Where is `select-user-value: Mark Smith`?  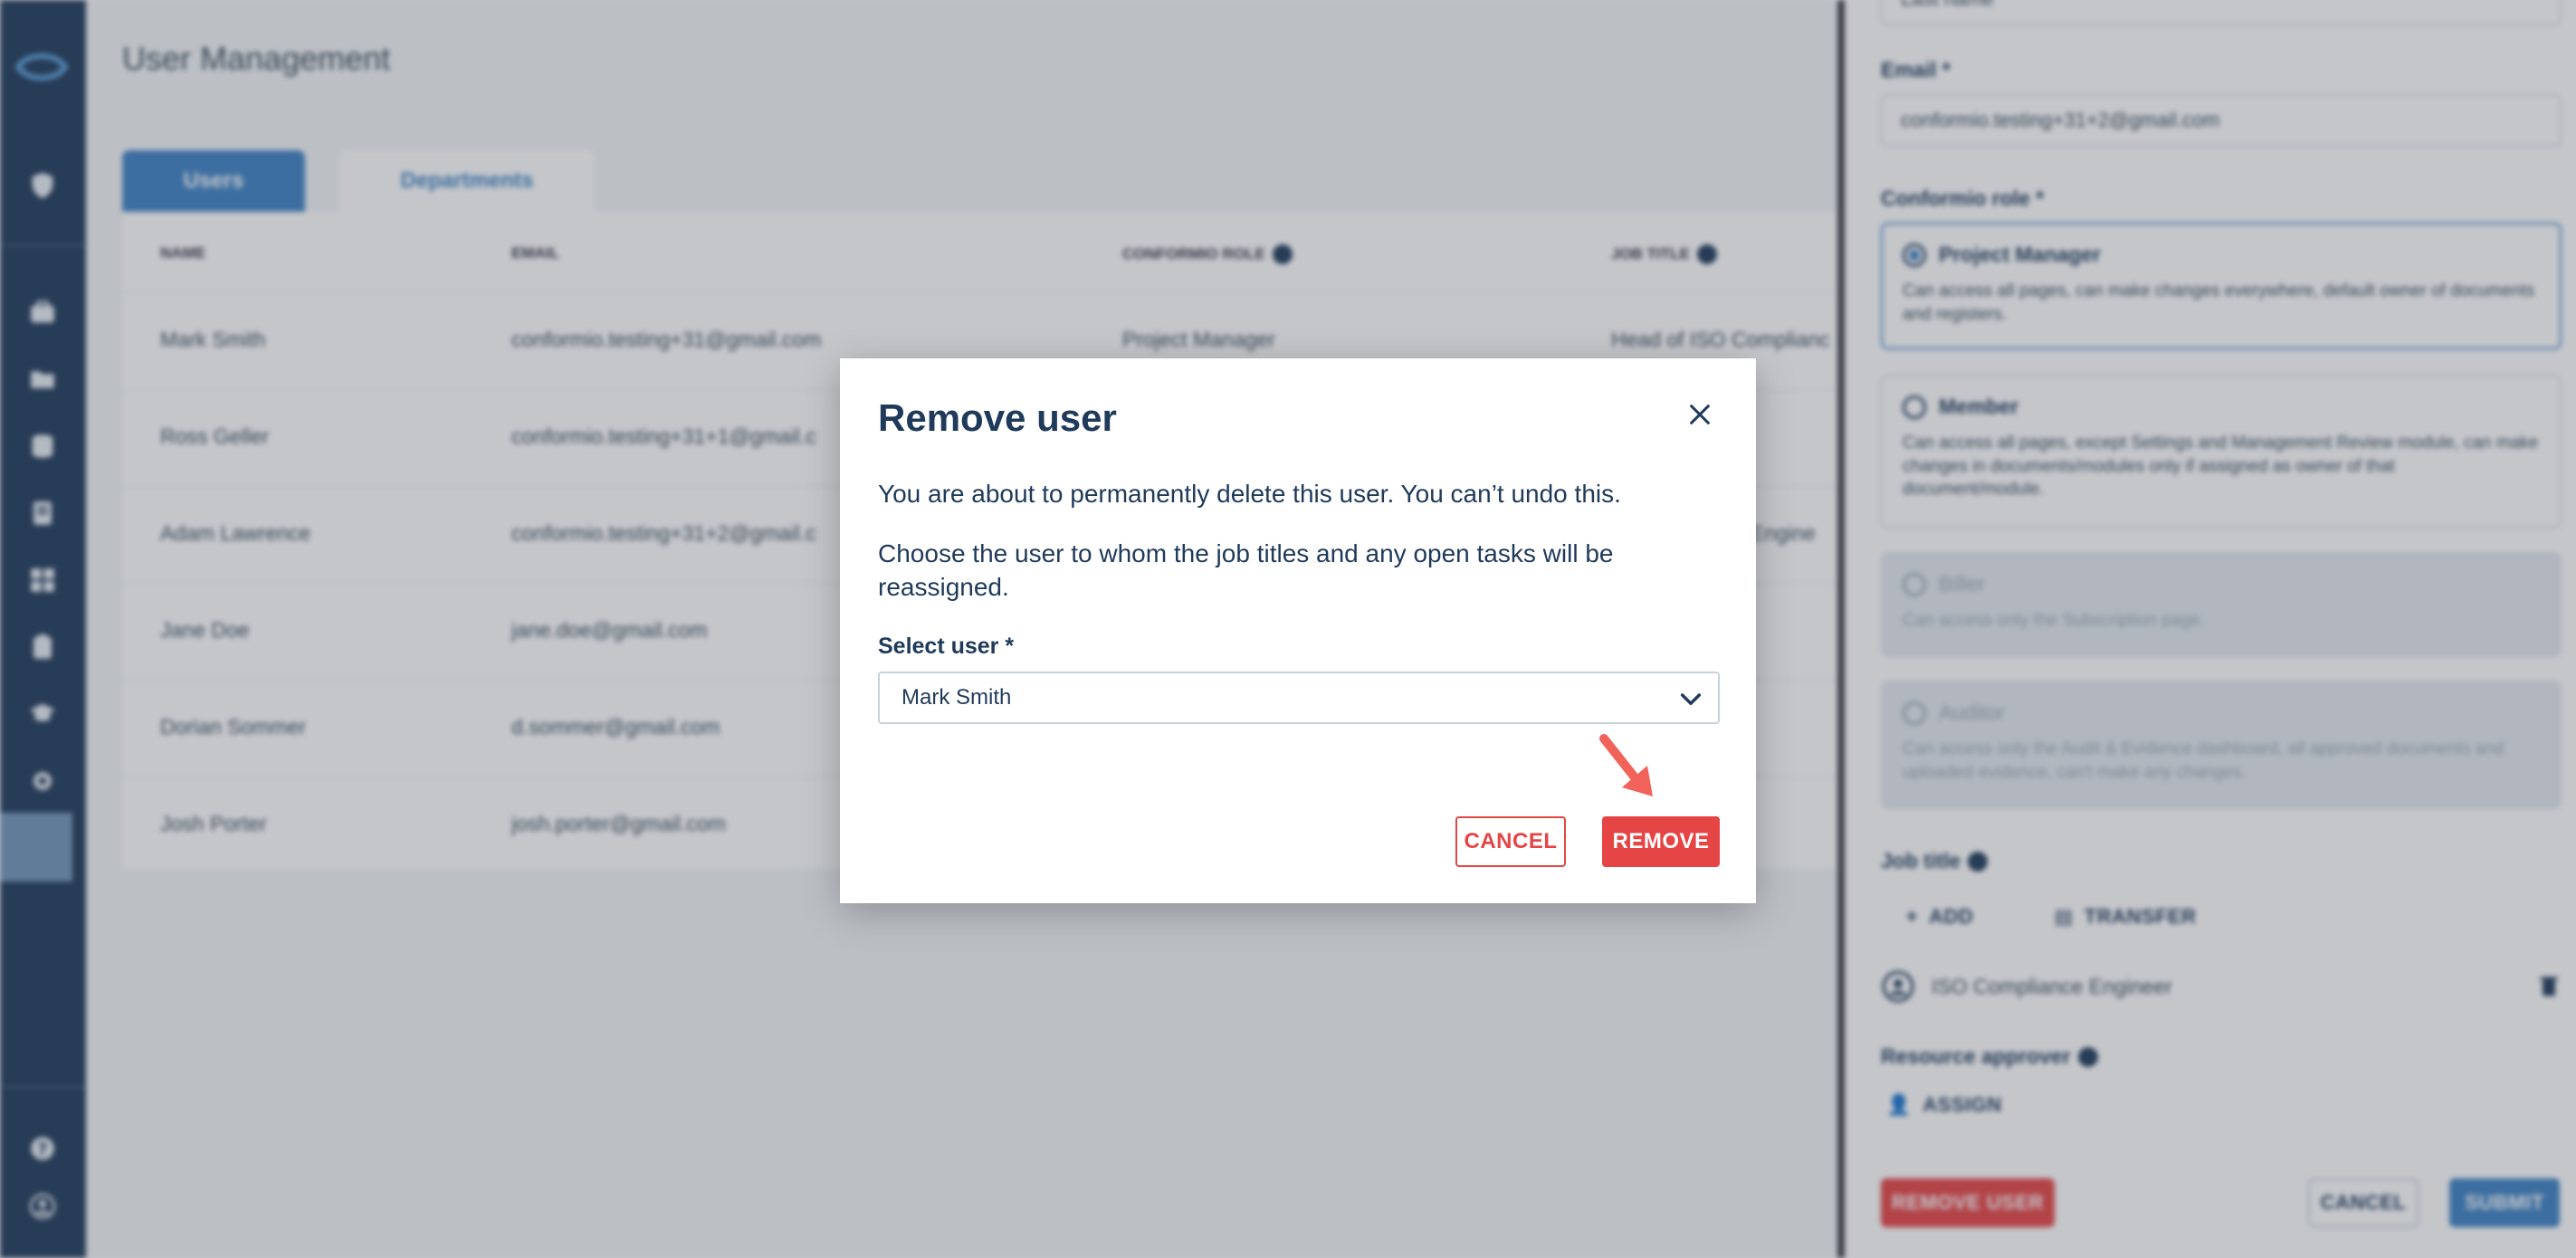 select-user-value: Mark Smith is located at coordinates (957, 697).